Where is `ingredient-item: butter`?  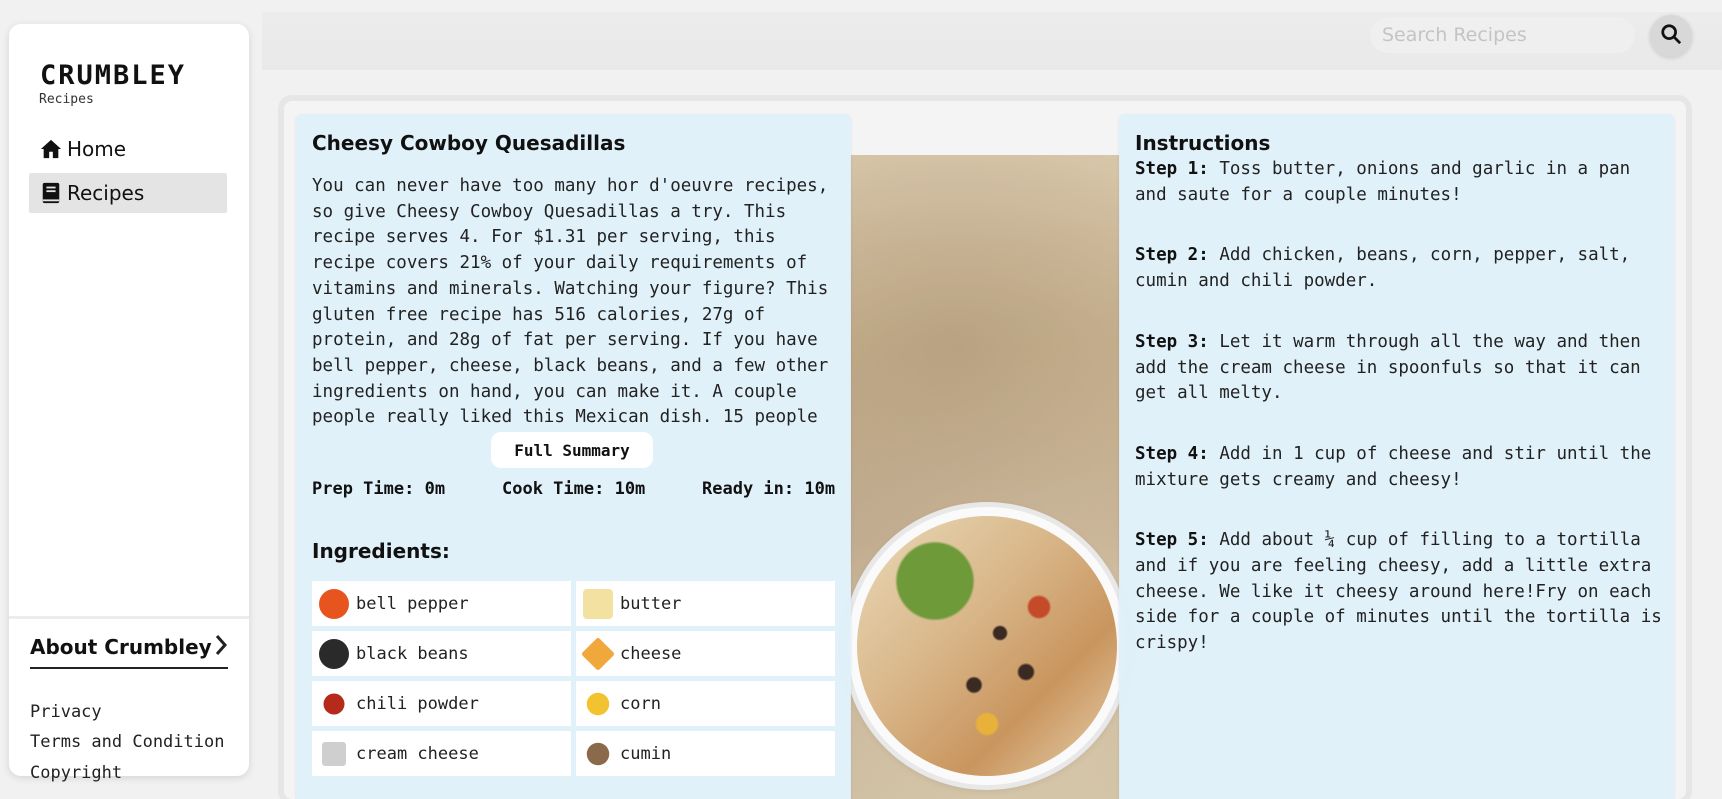 ingredient-item: butter is located at coordinates (705, 603).